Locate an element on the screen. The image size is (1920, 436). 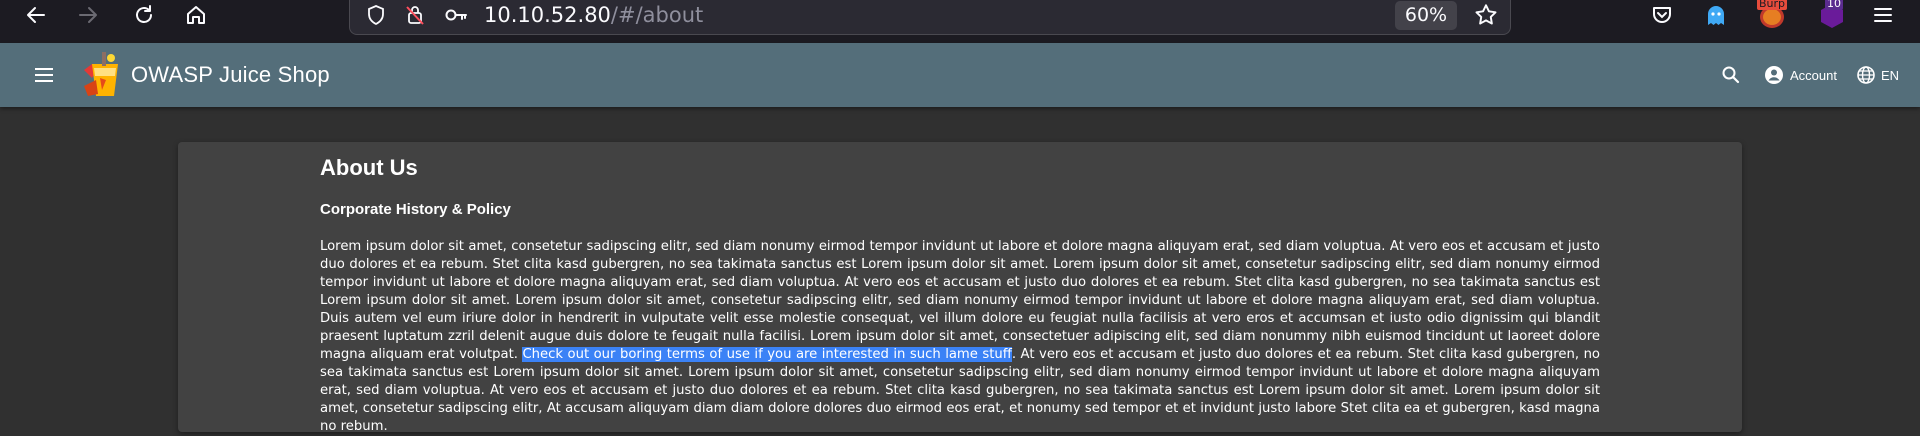
browser-toolbar: 10.10.52.80/#/about 60% Burp 10 is located at coordinates (960, 21).